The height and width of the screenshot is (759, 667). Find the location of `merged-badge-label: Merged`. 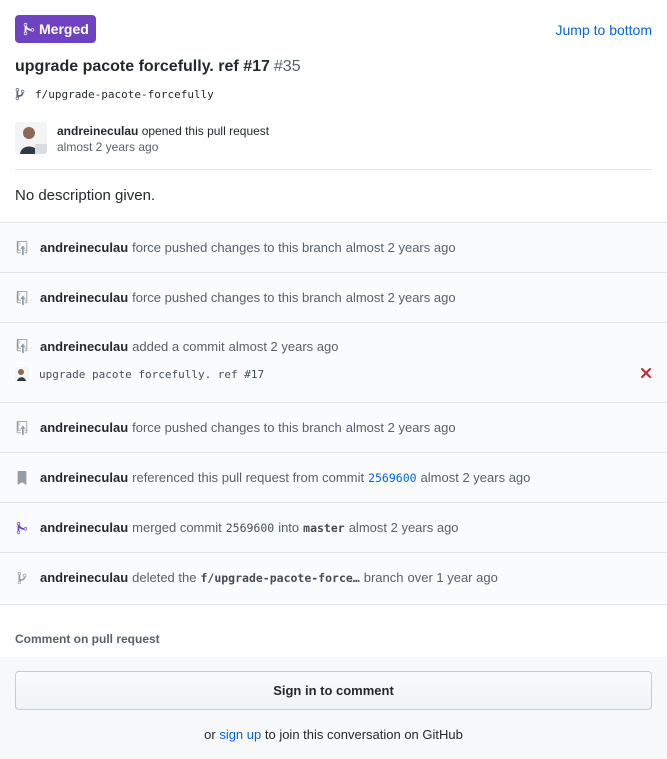

merged-badge-label: Merged is located at coordinates (64, 29).